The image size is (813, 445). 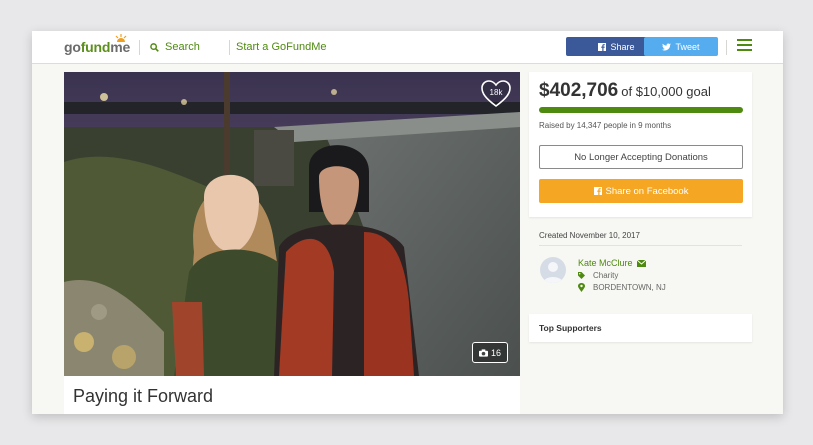 I want to click on campaign-title: Paying it Forward, so click(x=143, y=396).